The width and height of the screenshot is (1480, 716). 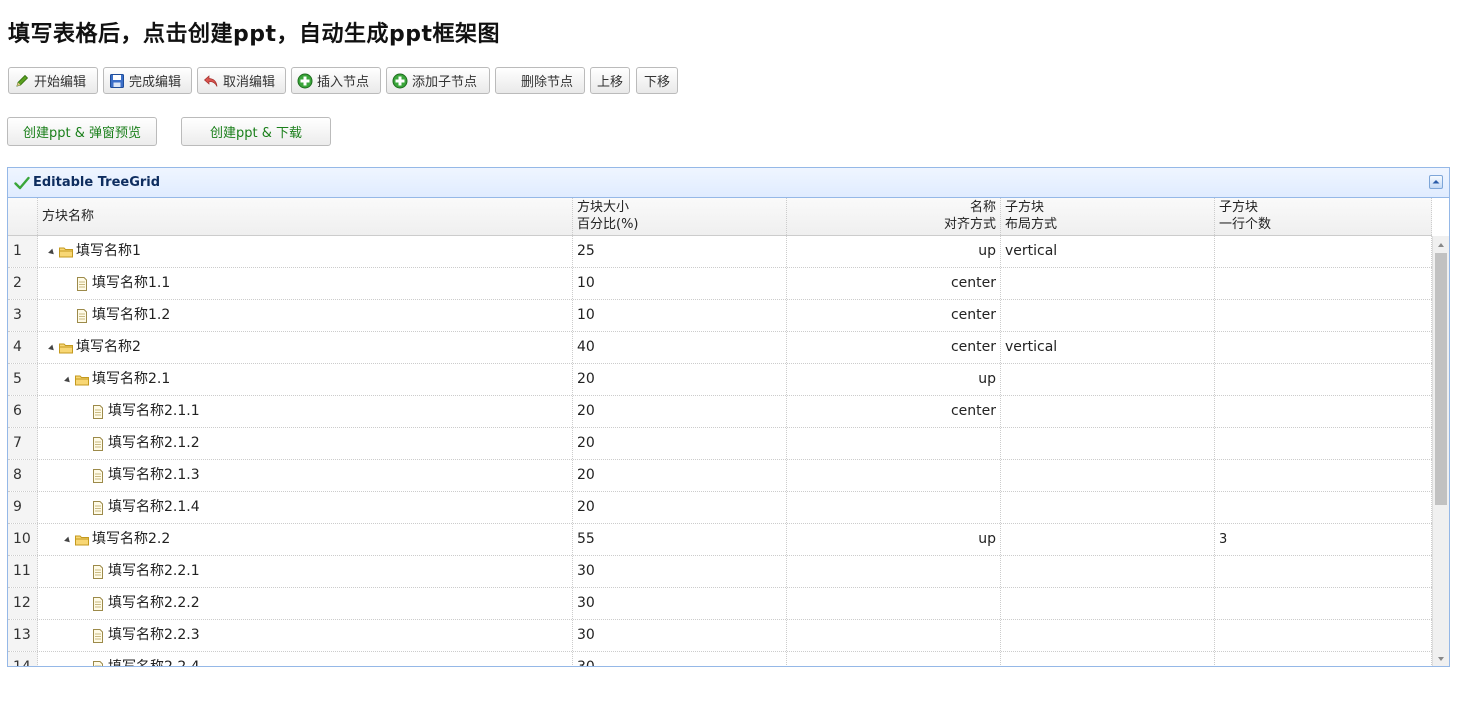 I want to click on cell-name: 填写名称1, so click(x=305, y=251).